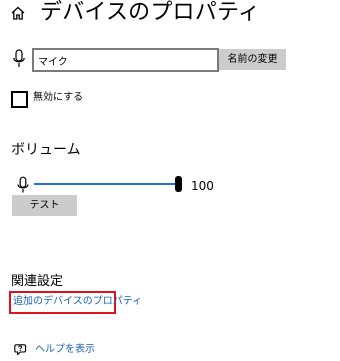 This screenshot has height=361, width=340. I want to click on help-link: ヘルプを表示, so click(65, 350).